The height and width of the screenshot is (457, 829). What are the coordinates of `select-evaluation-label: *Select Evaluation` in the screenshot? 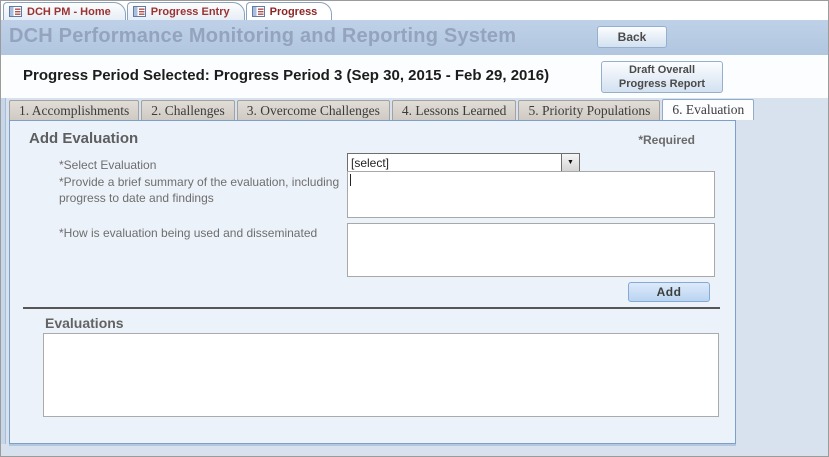 It's located at (108, 165).